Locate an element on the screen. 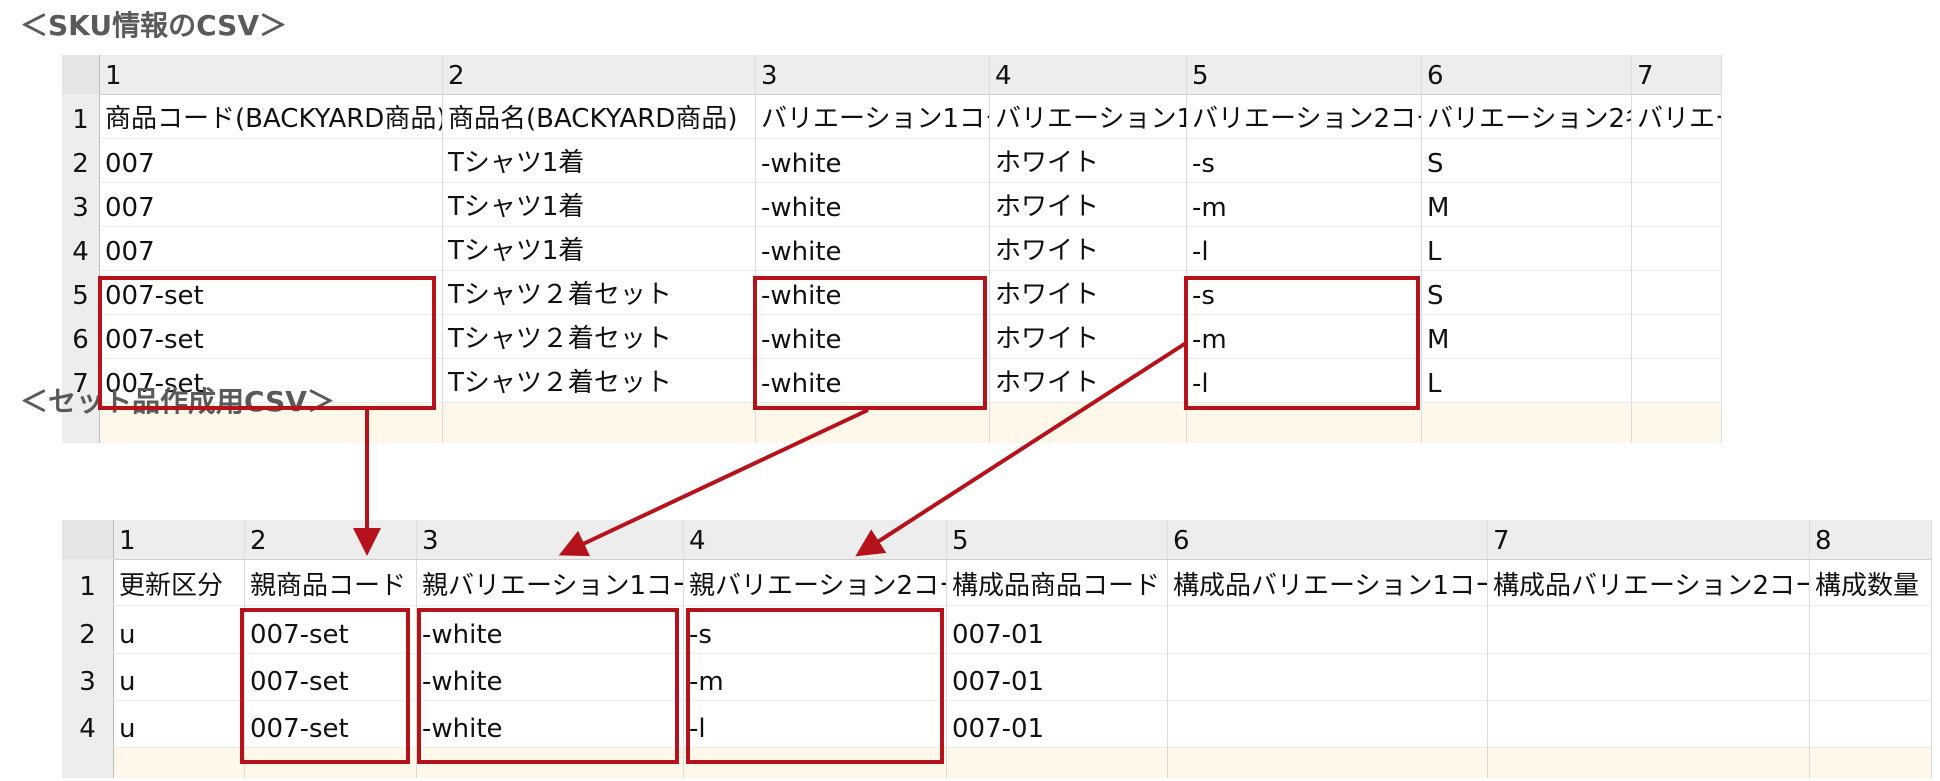 The width and height of the screenshot is (1940, 781). column-header: 2 is located at coordinates (599, 75).